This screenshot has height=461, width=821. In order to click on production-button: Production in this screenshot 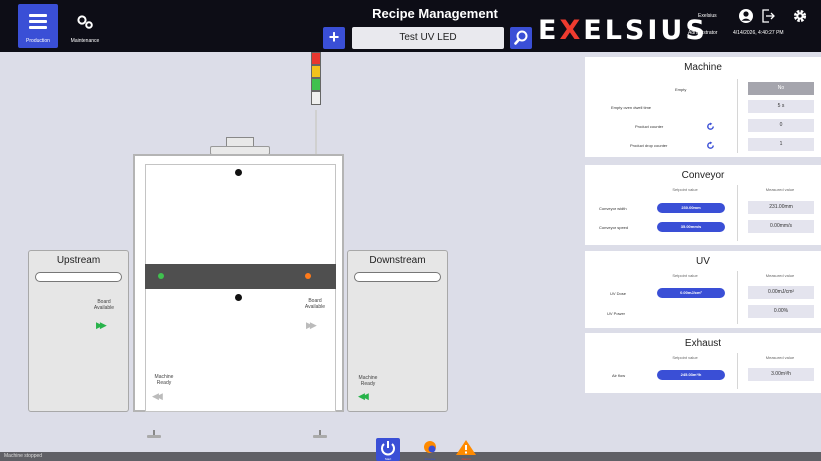, I will do `click(38, 26)`.